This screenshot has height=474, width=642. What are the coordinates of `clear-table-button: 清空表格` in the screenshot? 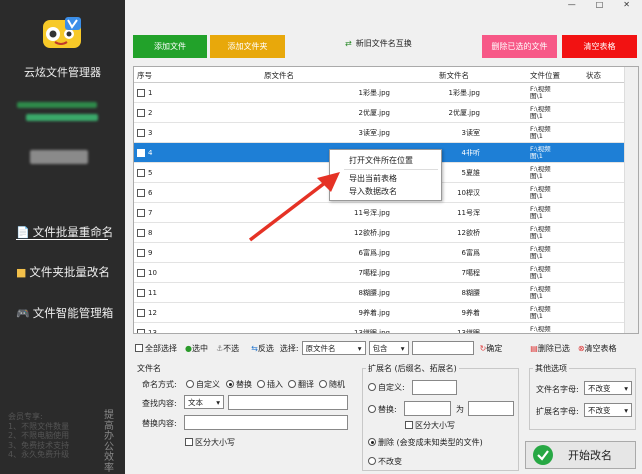 It's located at (599, 46).